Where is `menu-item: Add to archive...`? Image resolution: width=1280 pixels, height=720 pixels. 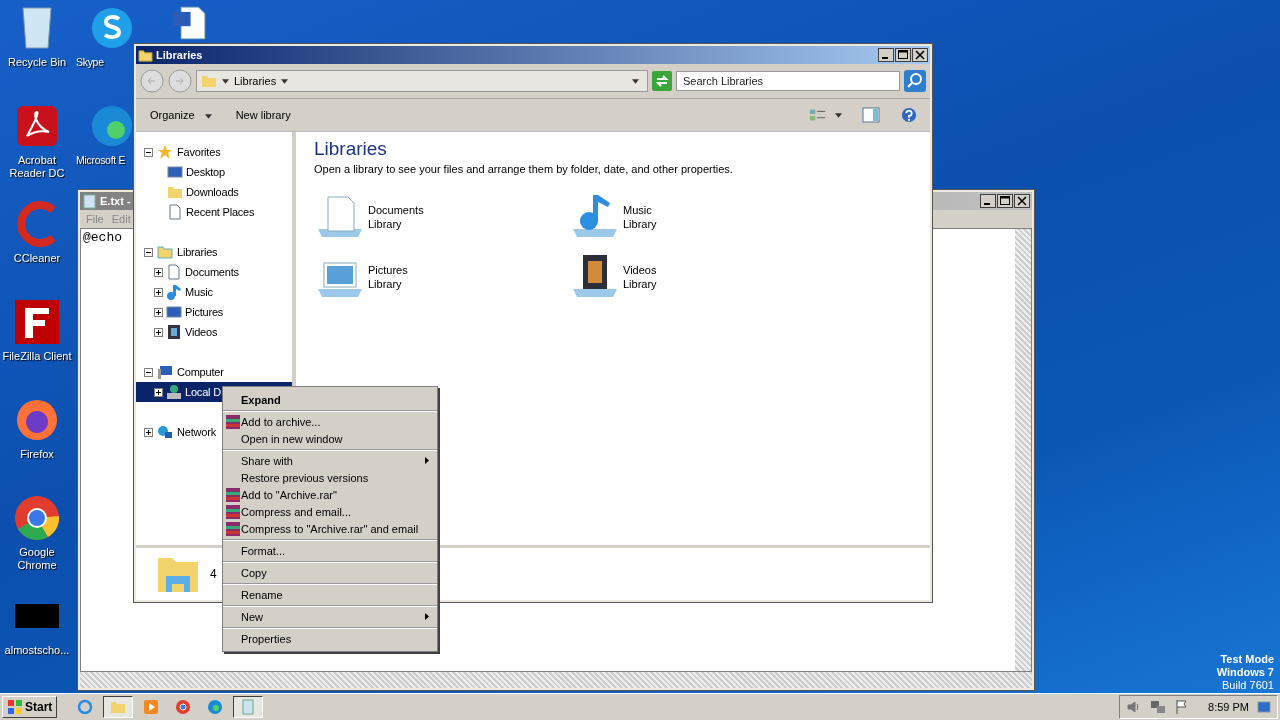
menu-item: Add to archive... is located at coordinates (330, 421).